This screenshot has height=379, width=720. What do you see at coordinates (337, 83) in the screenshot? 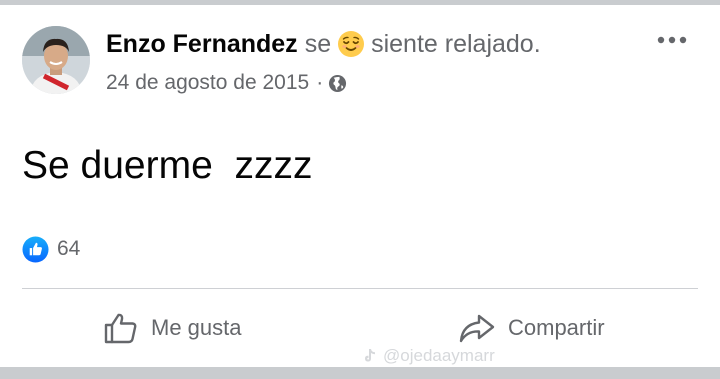
I see `globe-icon` at bounding box center [337, 83].